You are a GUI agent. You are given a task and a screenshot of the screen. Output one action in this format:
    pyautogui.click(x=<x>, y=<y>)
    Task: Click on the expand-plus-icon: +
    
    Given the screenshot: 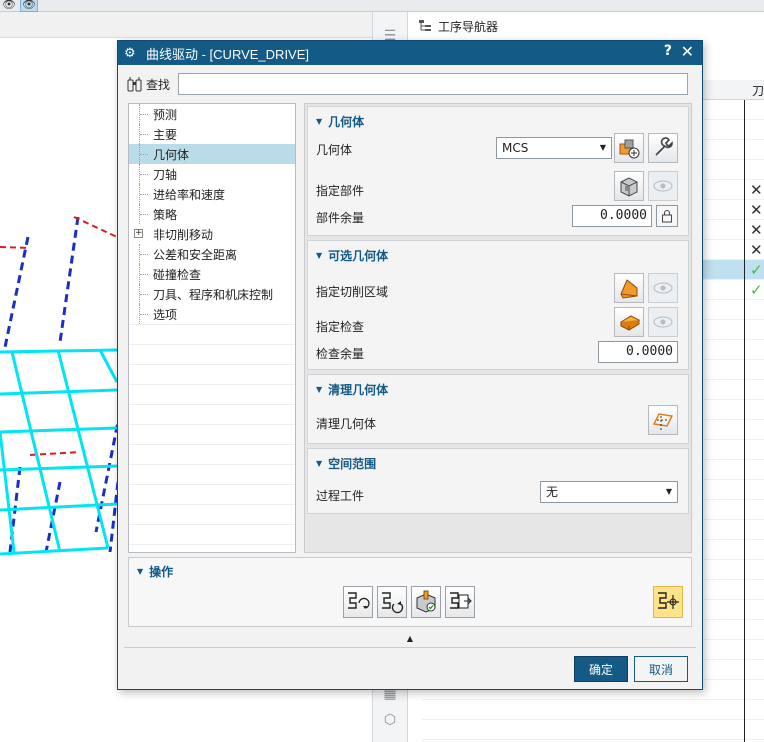 What is the action you would take?
    pyautogui.click(x=138, y=233)
    